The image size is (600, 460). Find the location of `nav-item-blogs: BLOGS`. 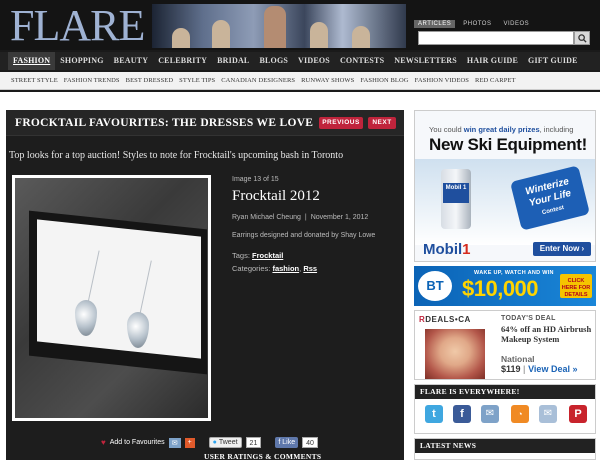

nav-item-blogs: BLOGS is located at coordinates (273, 61).